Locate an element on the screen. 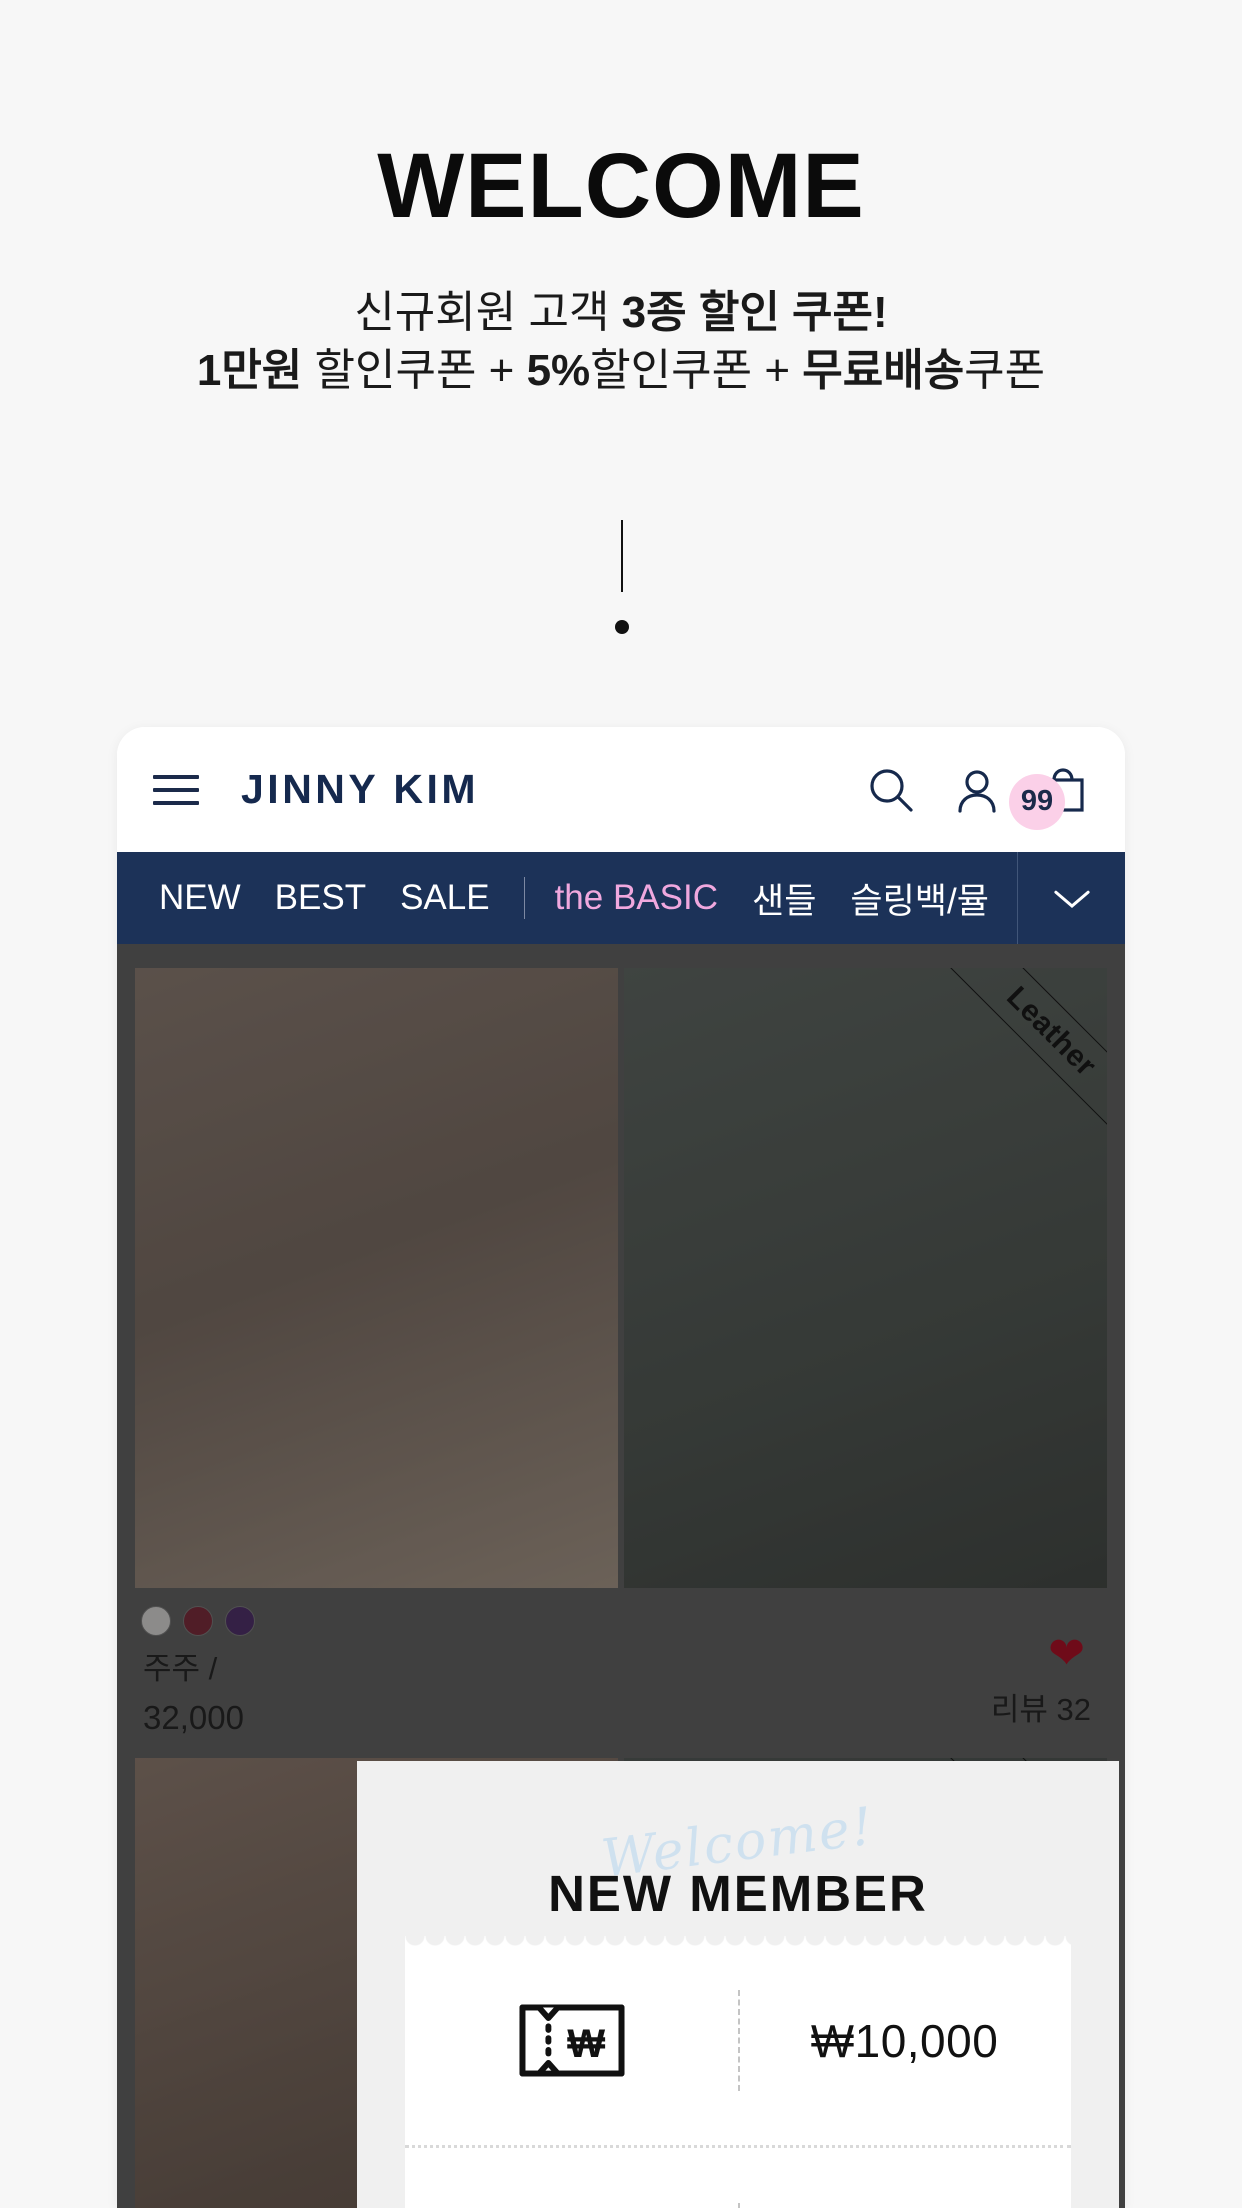 The image size is (1242, 2208). person-icon is located at coordinates (977, 790).